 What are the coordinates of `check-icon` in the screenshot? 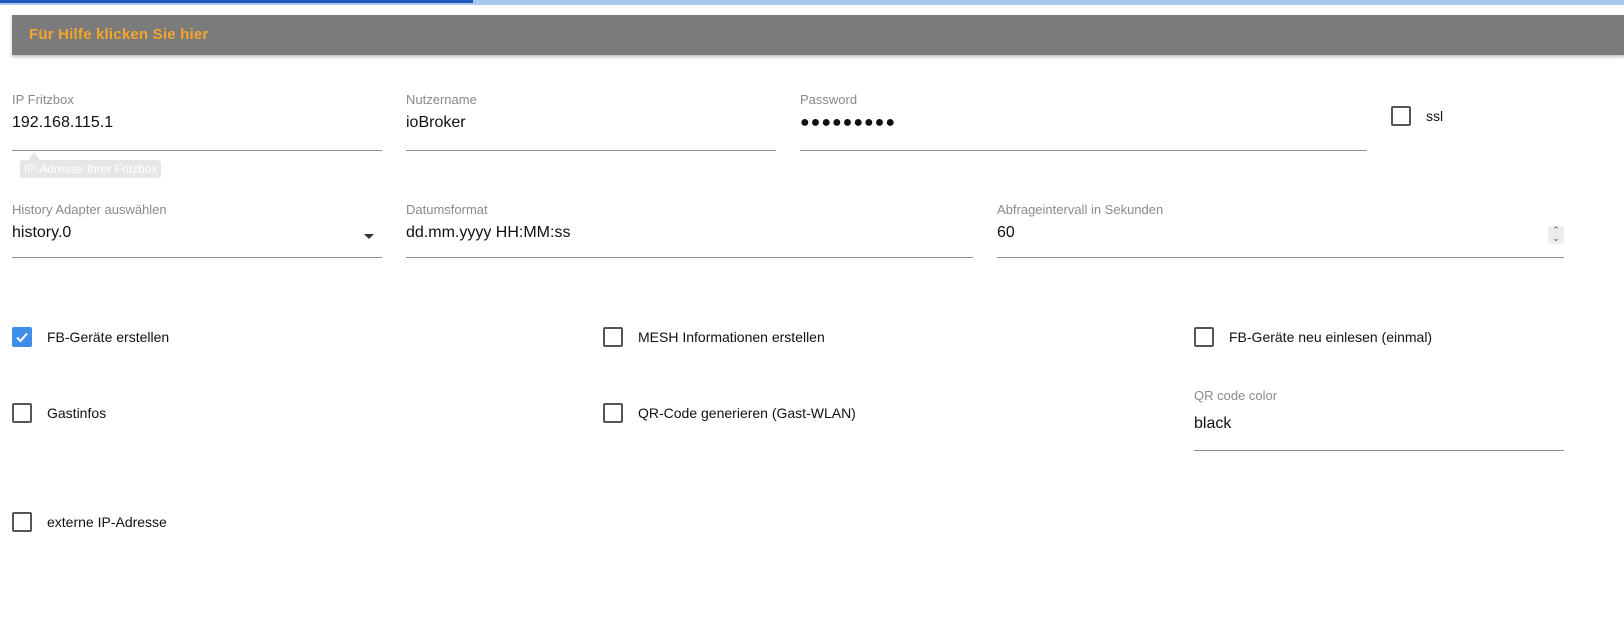 It's located at (22, 337).